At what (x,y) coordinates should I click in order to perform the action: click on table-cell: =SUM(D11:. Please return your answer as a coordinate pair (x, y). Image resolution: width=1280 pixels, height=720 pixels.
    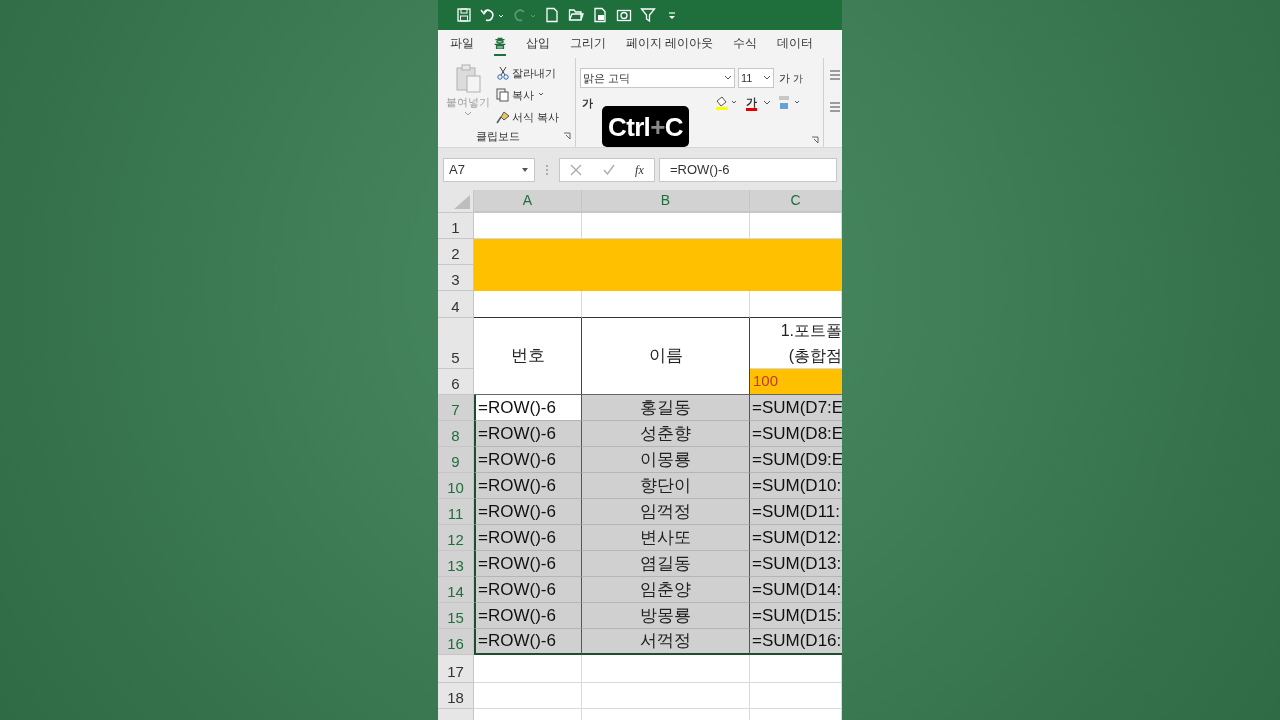
    Looking at the image, I should click on (796, 512).